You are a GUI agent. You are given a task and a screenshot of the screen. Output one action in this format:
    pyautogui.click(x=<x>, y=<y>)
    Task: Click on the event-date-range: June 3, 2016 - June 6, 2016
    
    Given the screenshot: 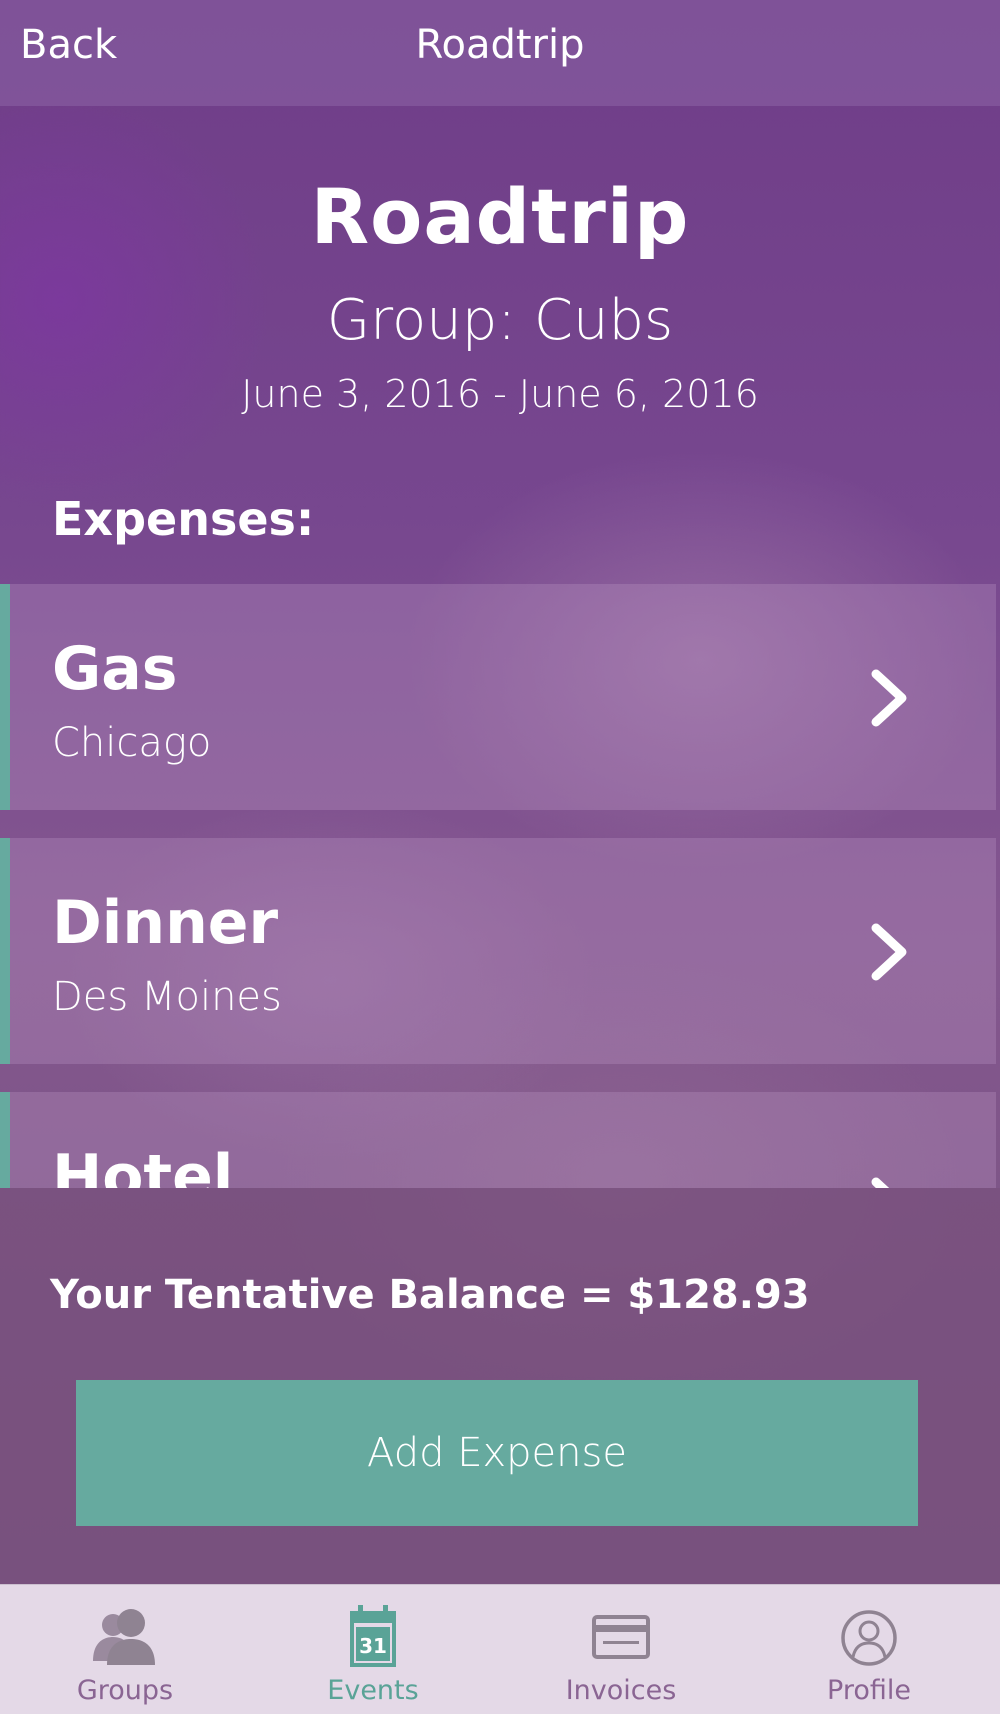 What is the action you would take?
    pyautogui.click(x=500, y=394)
    